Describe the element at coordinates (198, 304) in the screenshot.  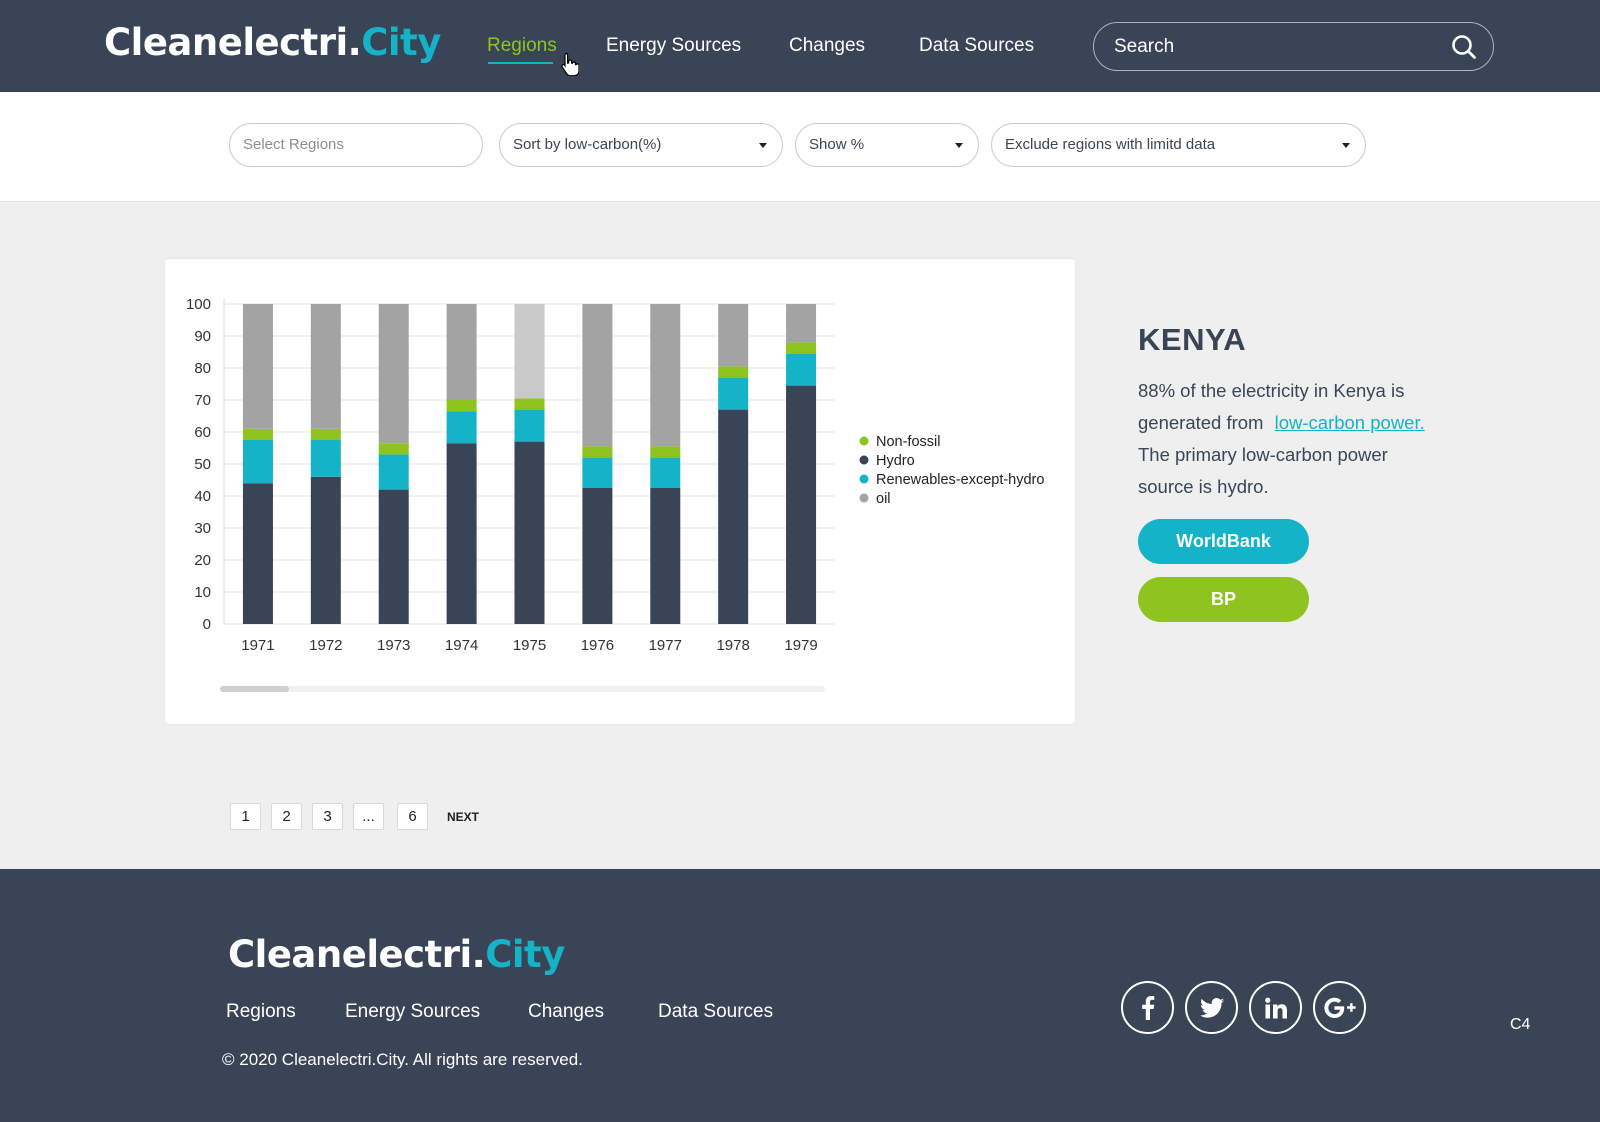
I see `y-tick-label: 100` at that location.